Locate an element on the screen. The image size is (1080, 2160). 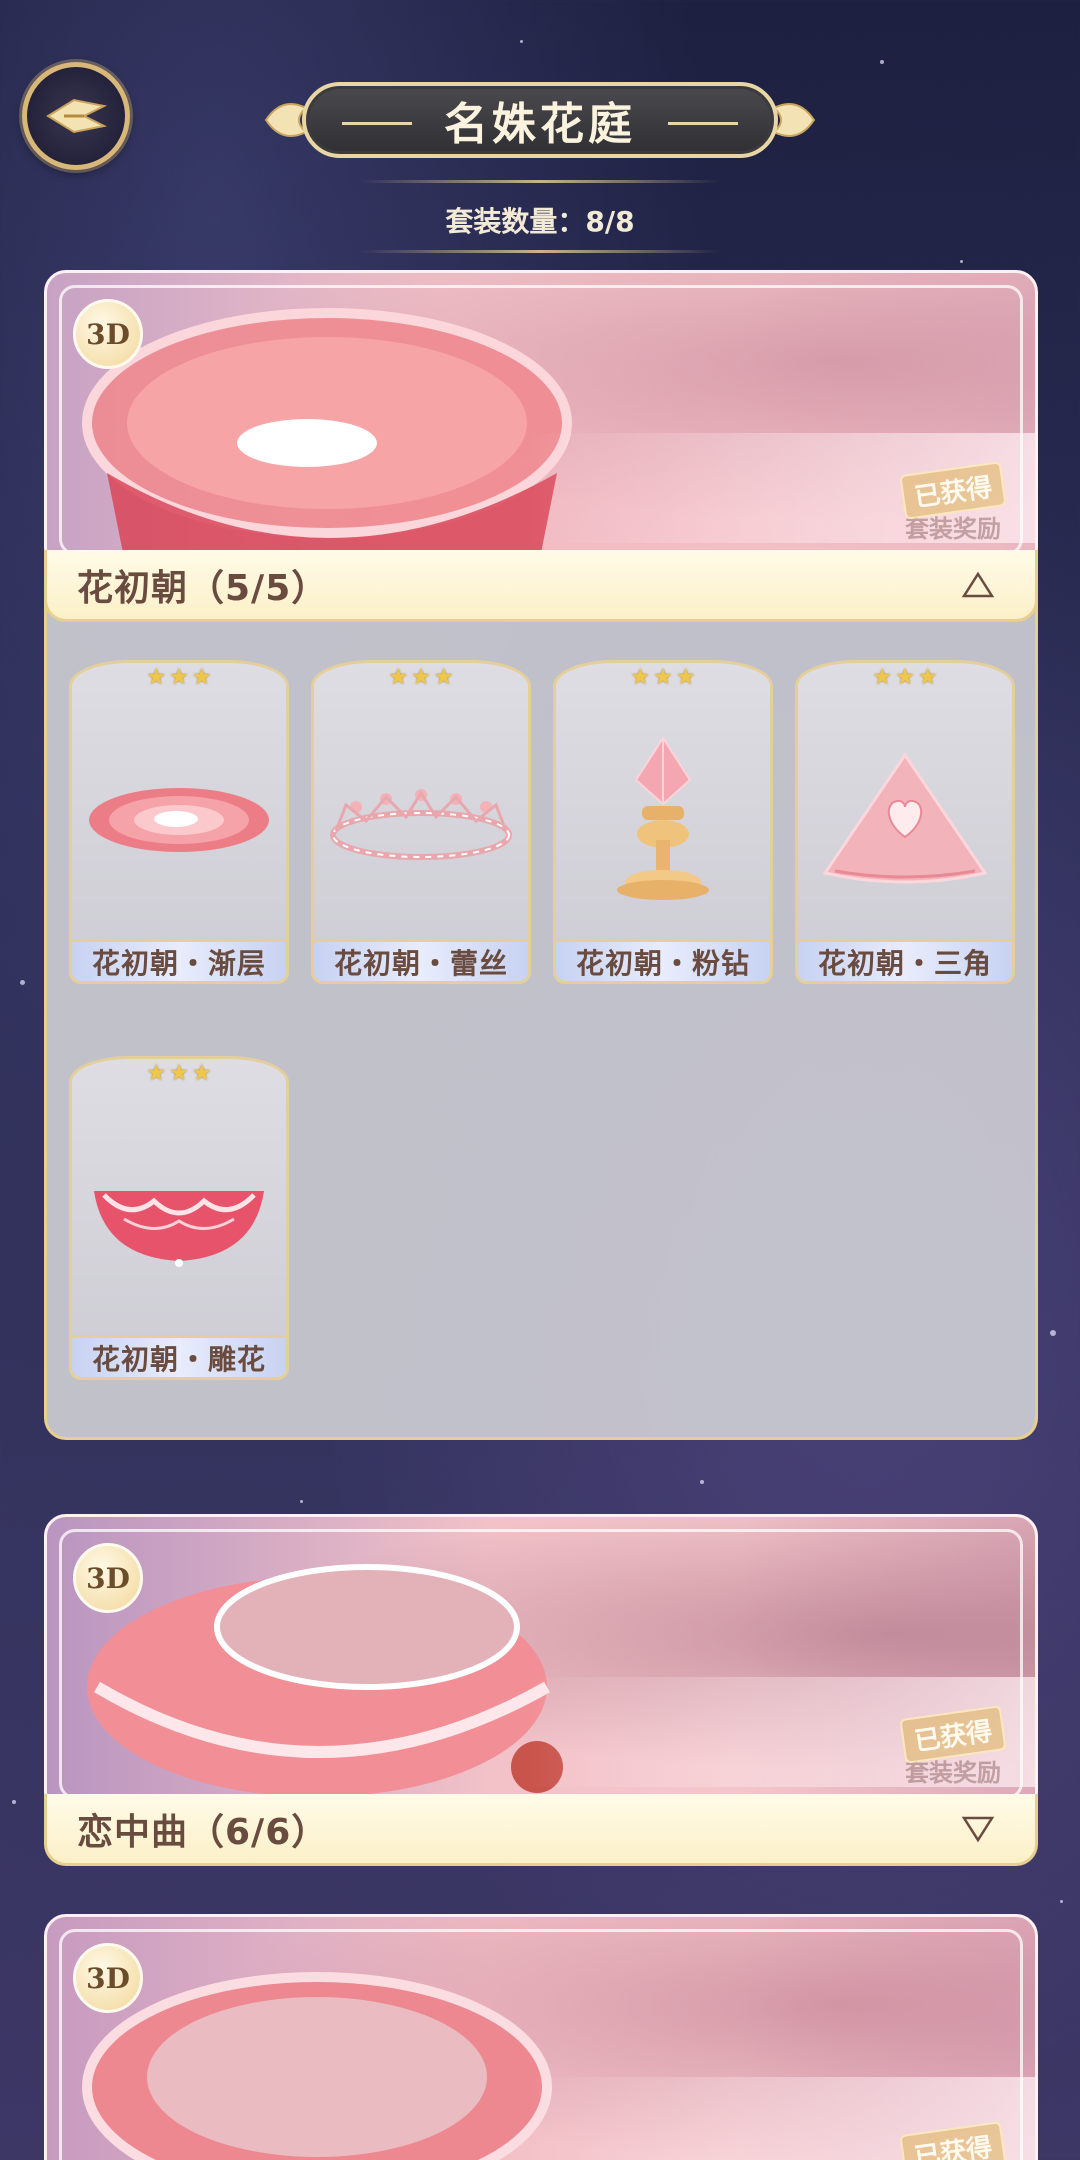
suit-header-bar: 花初朝（5/5） is located at coordinates (541, 586).